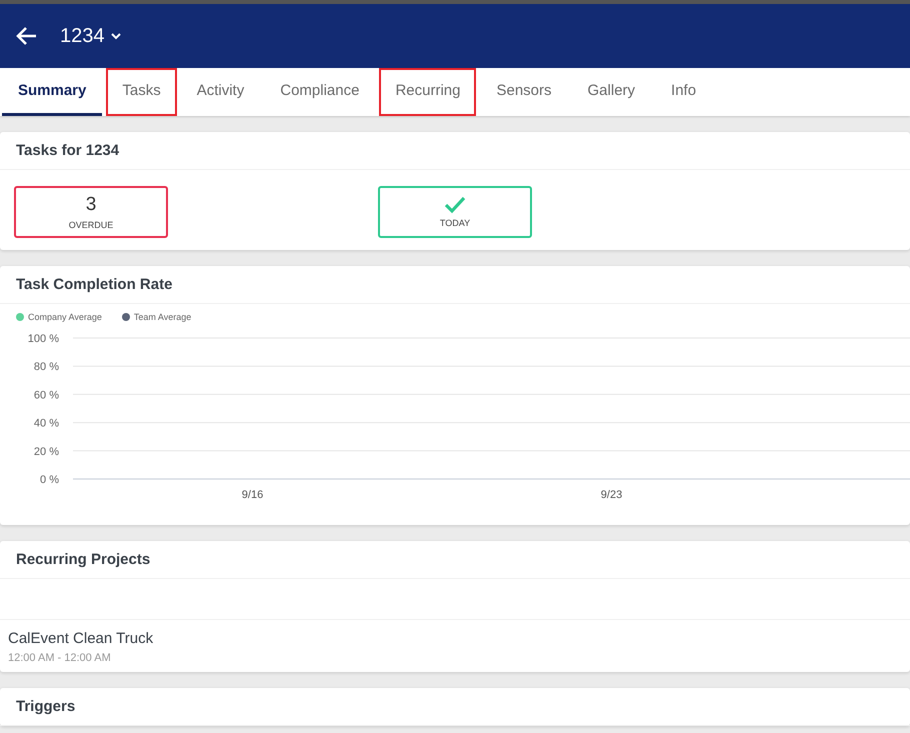 This screenshot has height=733, width=910. I want to click on tab: Sensors, so click(524, 92).